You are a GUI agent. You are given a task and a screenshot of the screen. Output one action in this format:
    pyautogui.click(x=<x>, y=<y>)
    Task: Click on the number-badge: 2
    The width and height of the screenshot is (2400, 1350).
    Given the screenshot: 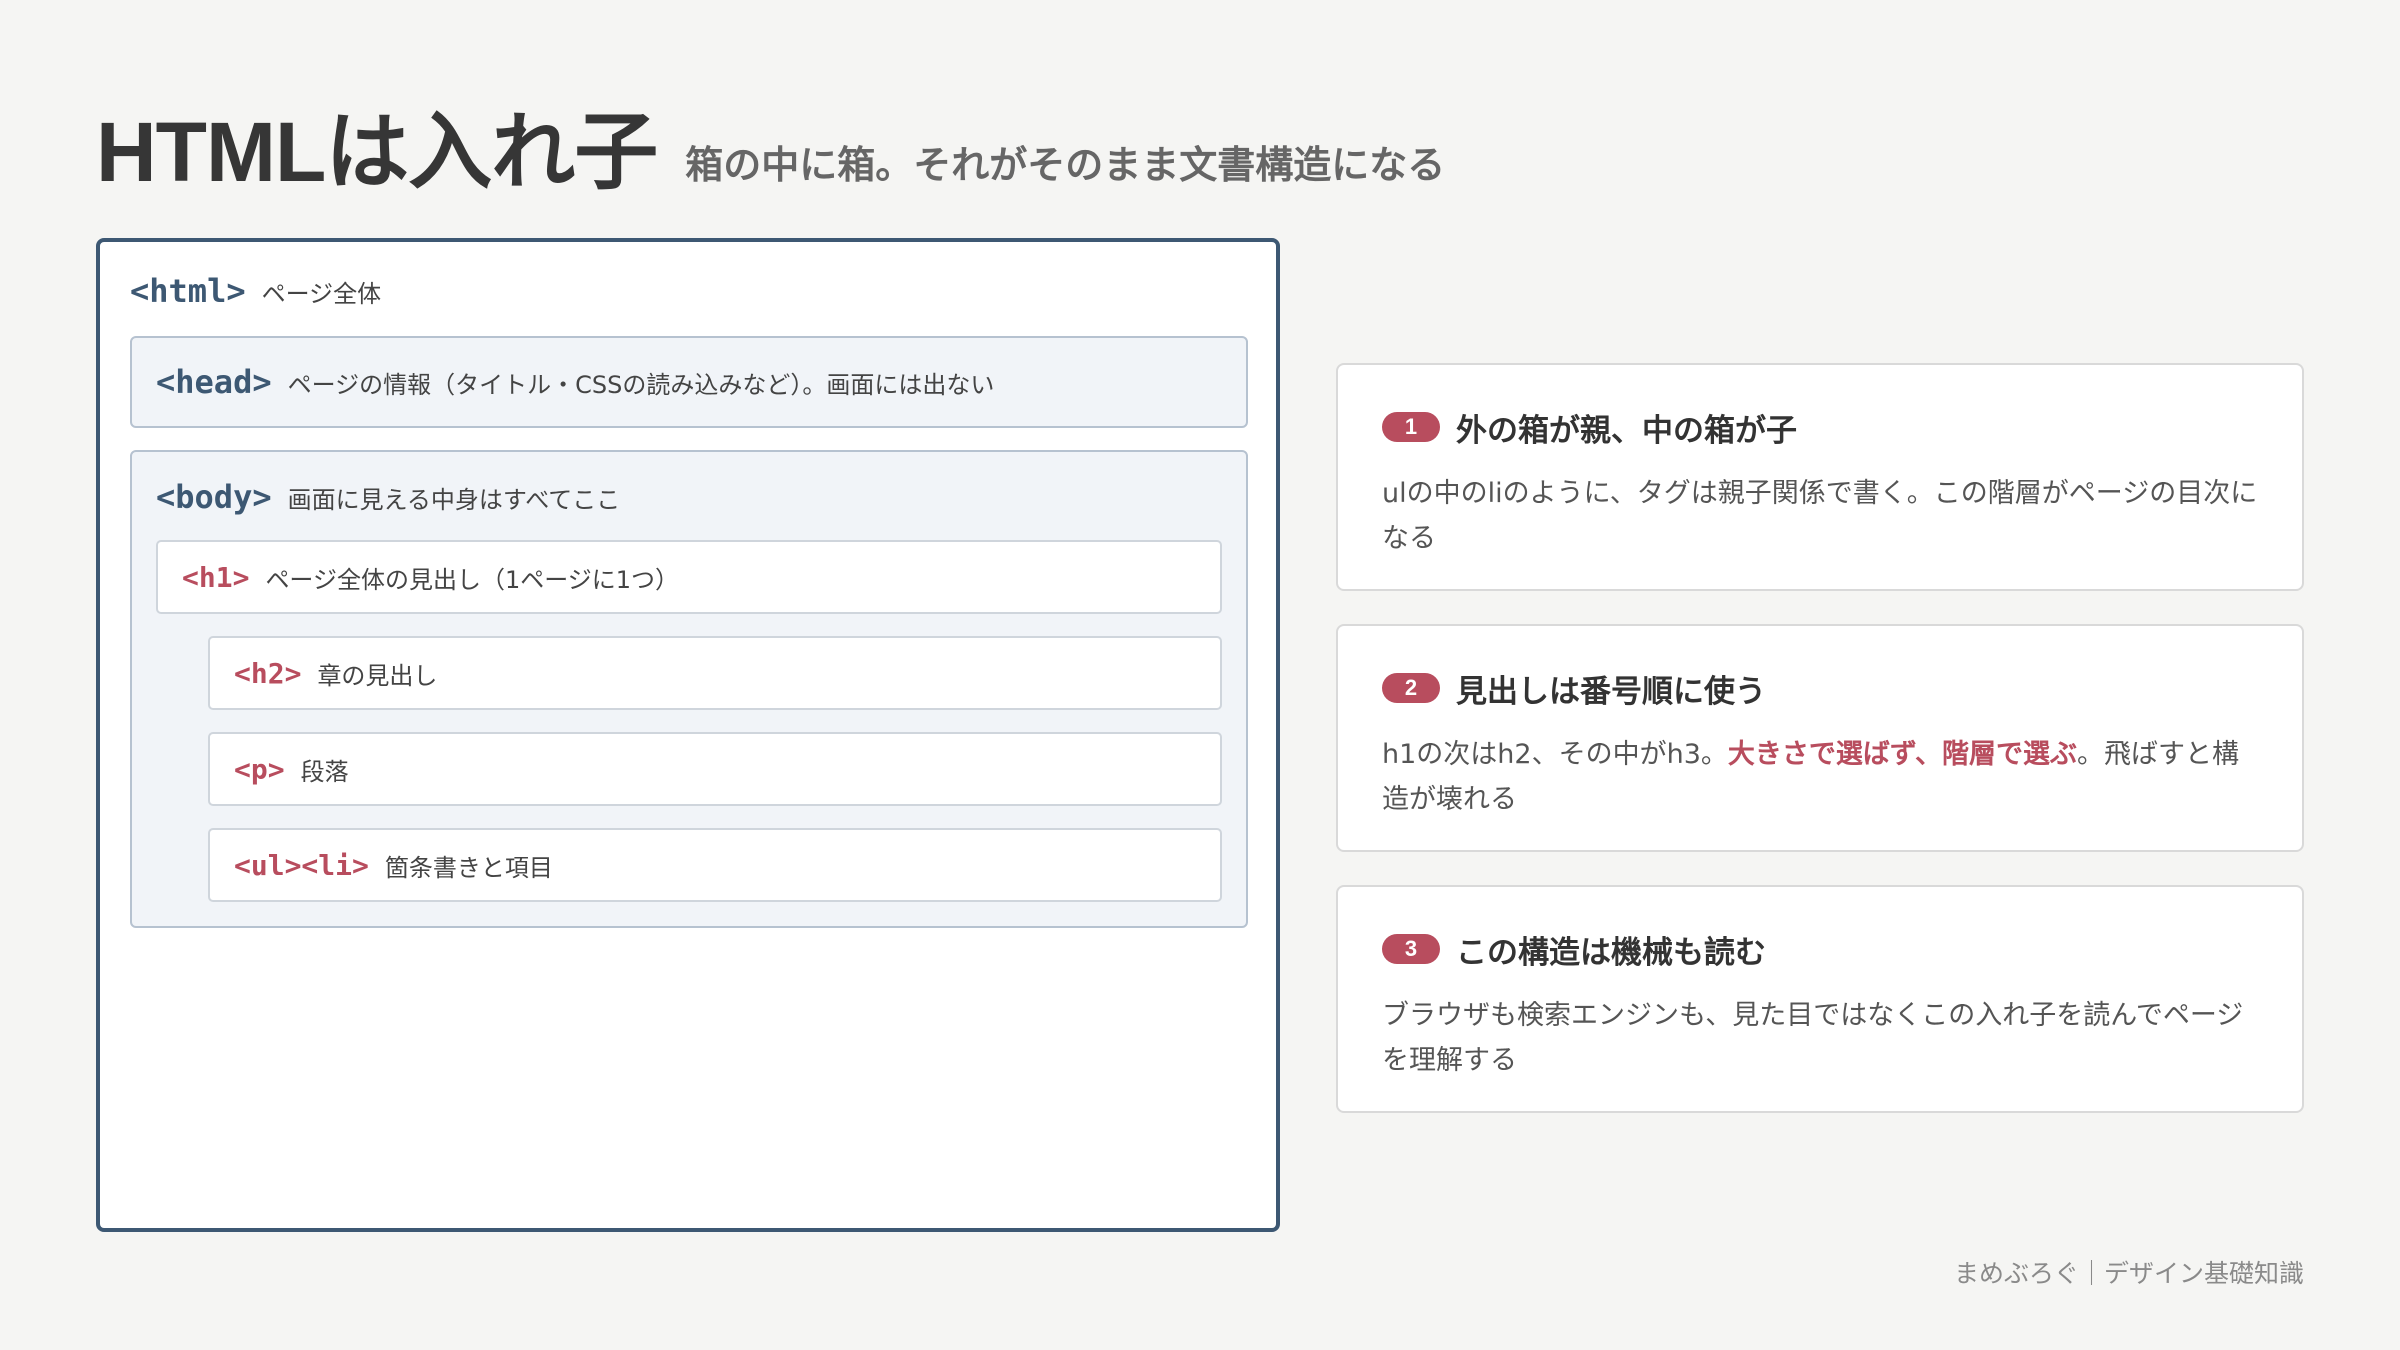 What is the action you would take?
    pyautogui.click(x=1411, y=688)
    